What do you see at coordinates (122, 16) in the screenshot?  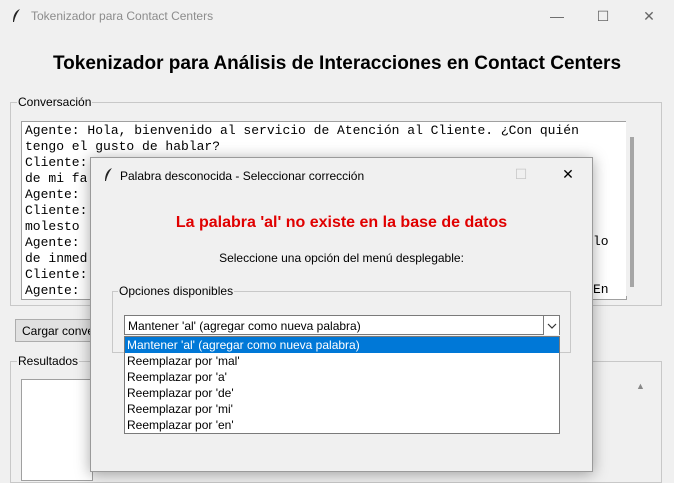 I see `window-title: Tokenizador para Contact Centers` at bounding box center [122, 16].